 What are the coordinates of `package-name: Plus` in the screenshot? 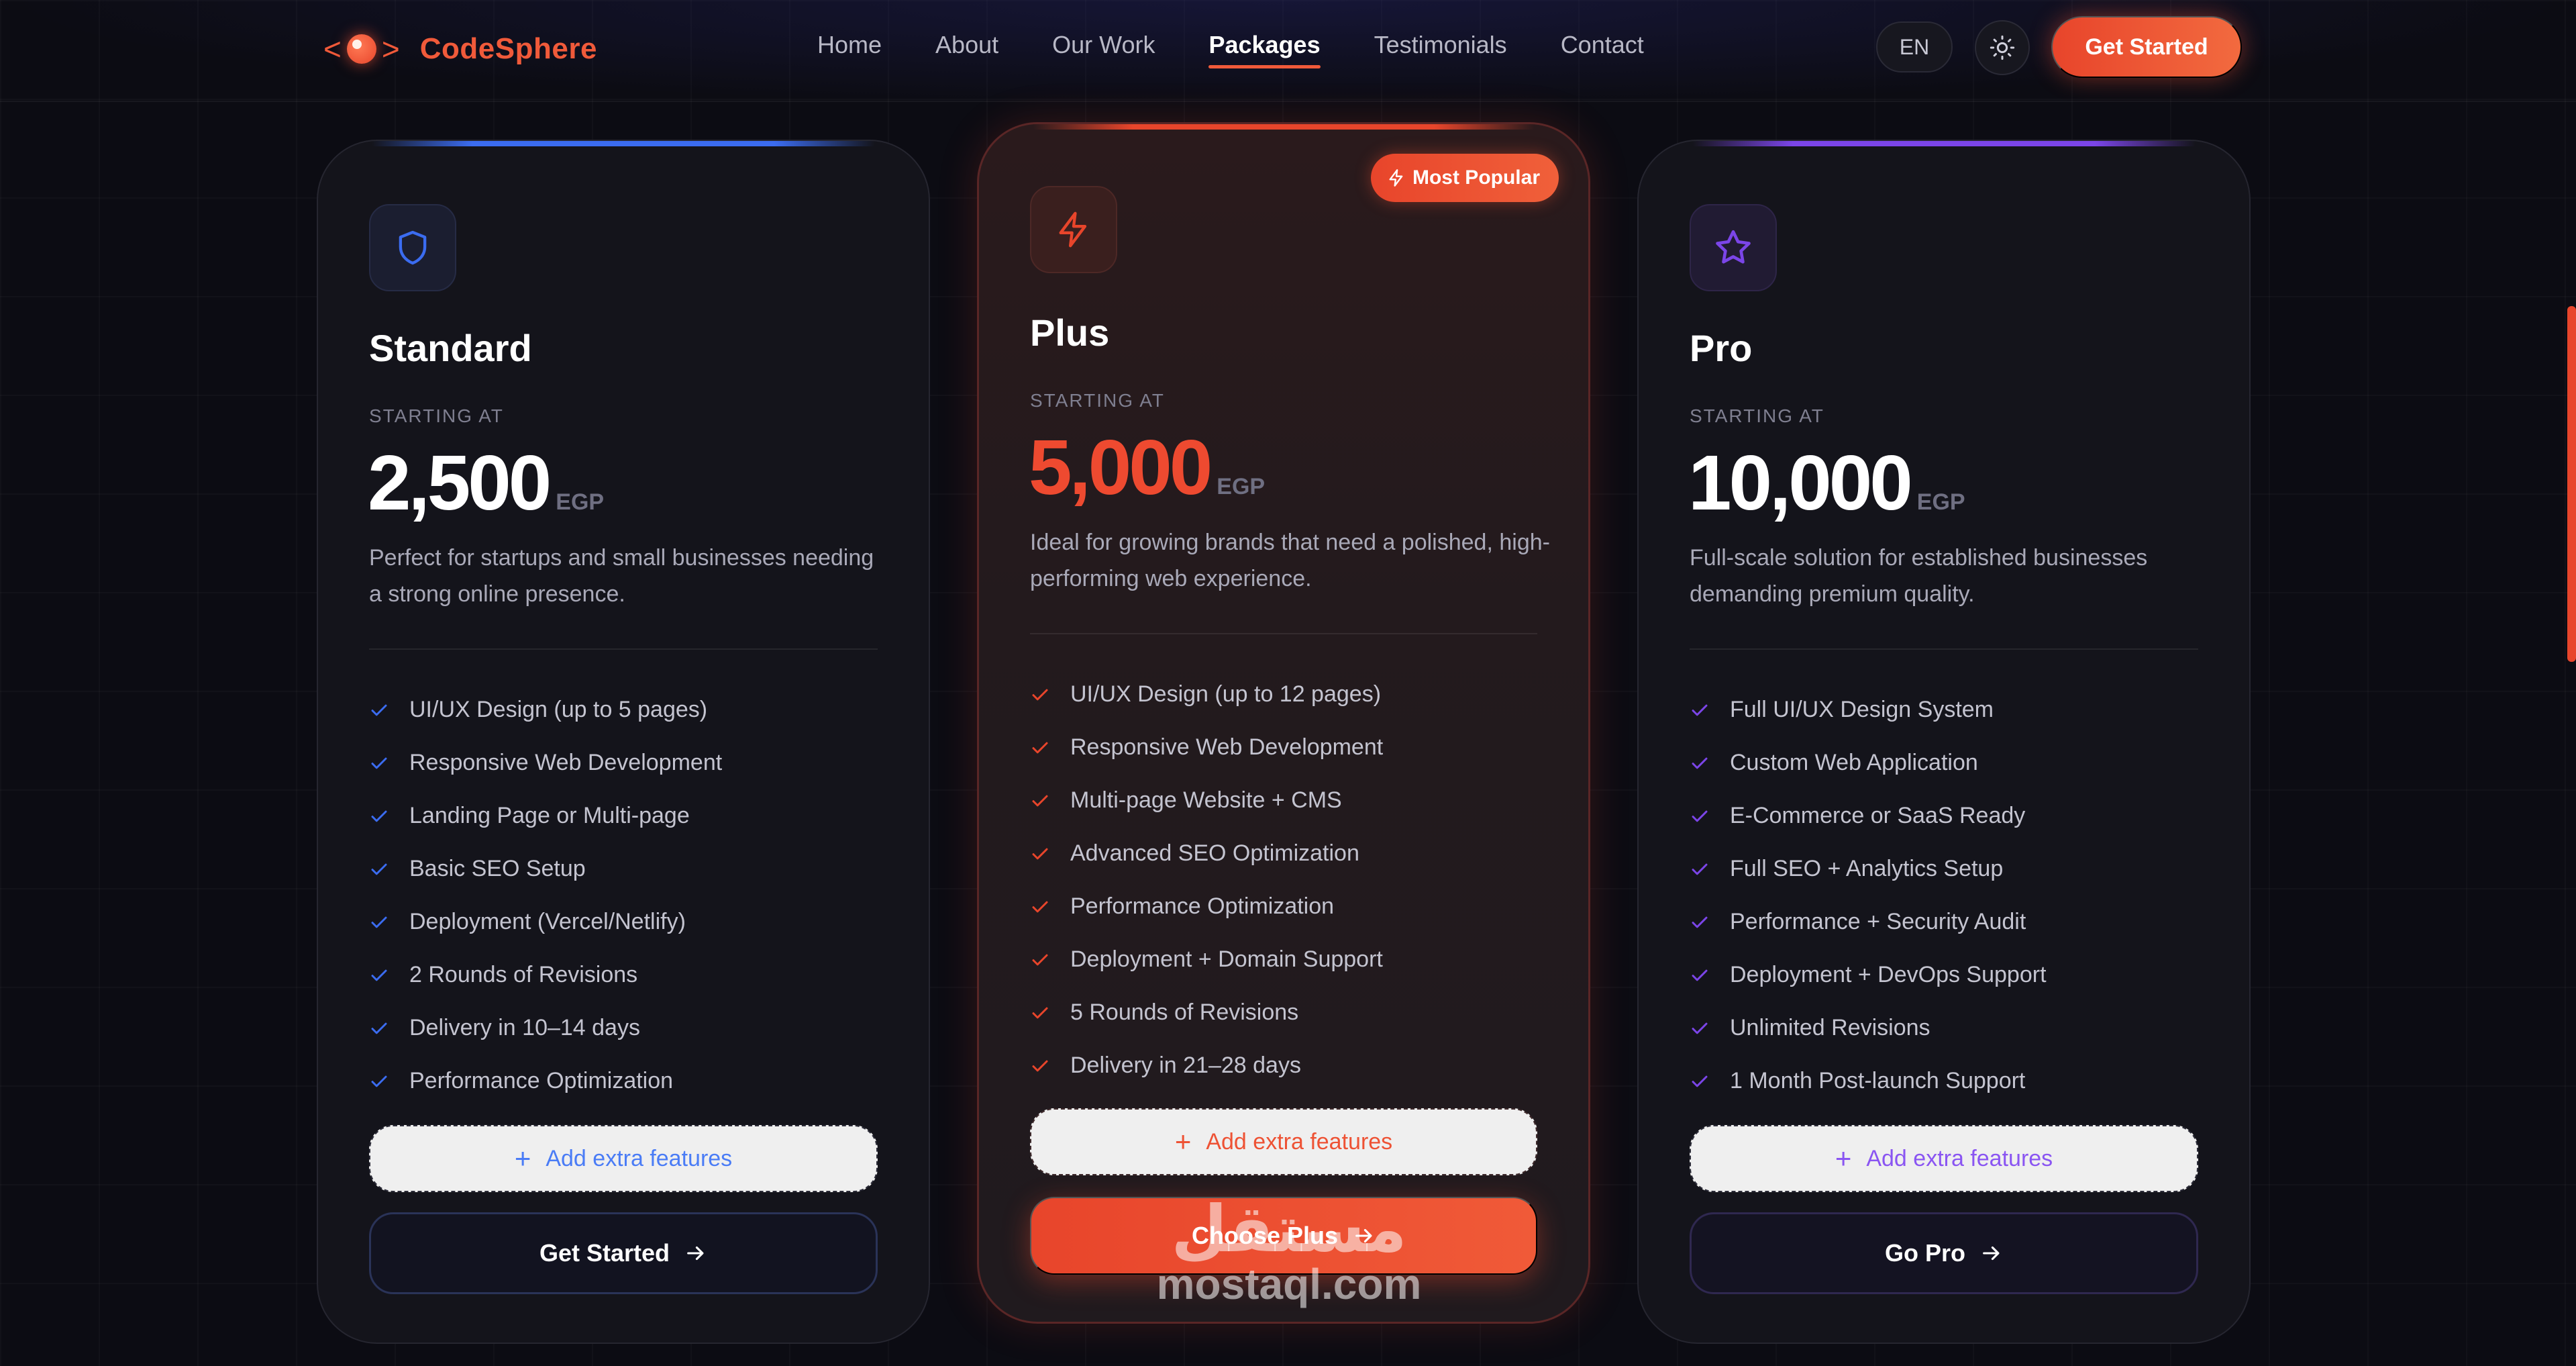 It's located at (1070, 332).